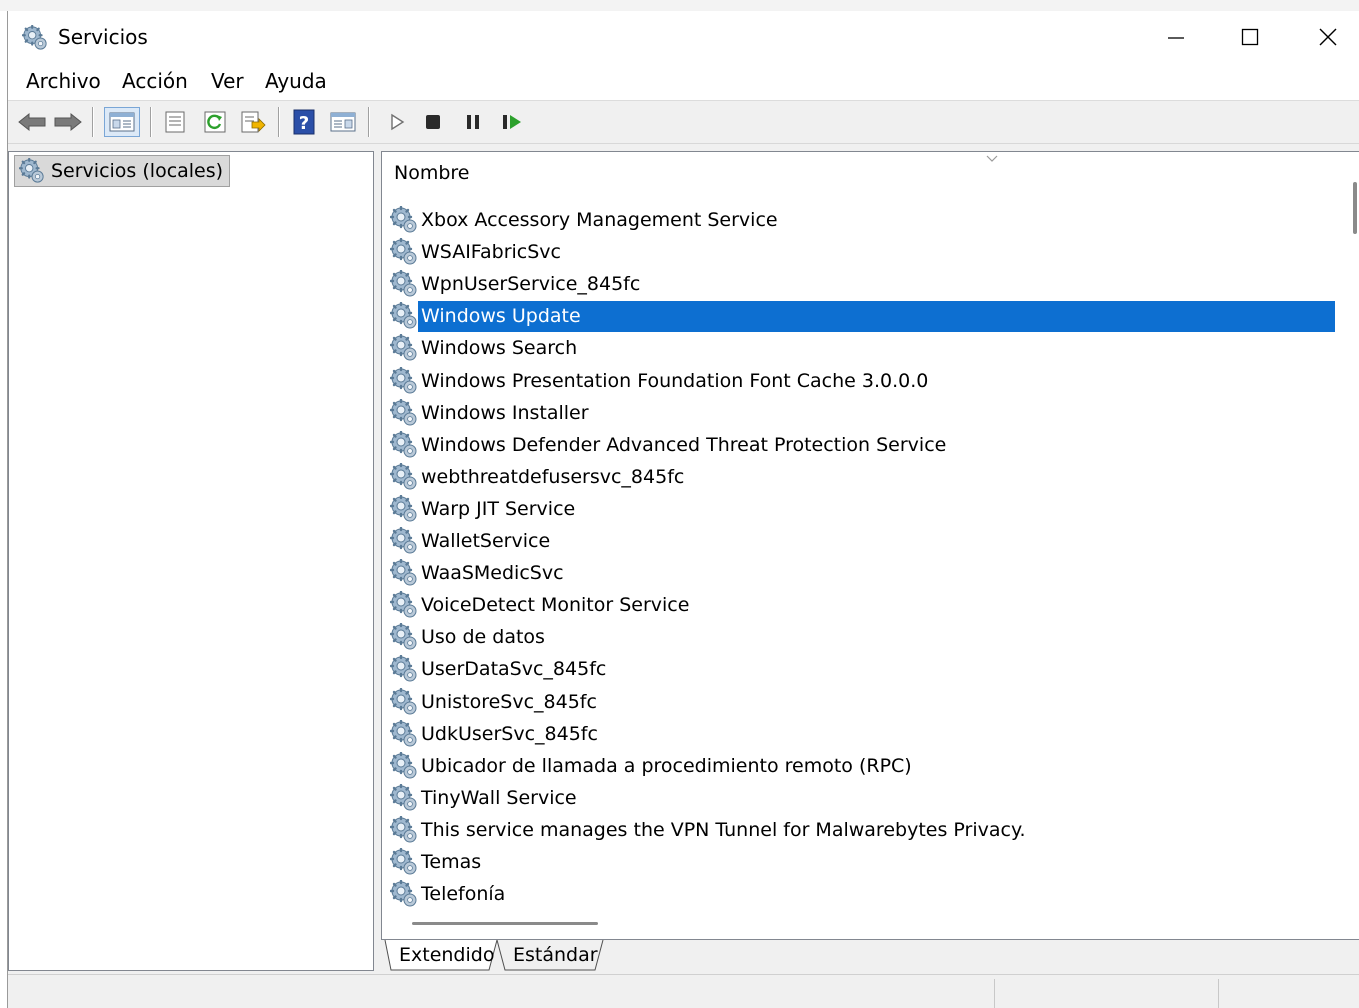 Image resolution: width=1359 pixels, height=1008 pixels. What do you see at coordinates (103, 37) in the screenshot?
I see `window-title: Servicios` at bounding box center [103, 37].